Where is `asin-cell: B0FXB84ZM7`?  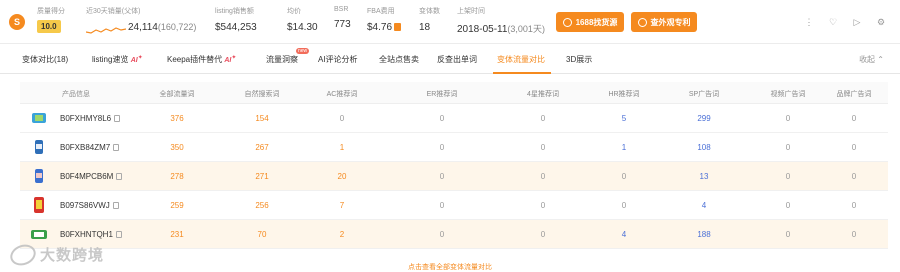
asin-cell: B0FXB84ZM7 is located at coordinates (90, 147).